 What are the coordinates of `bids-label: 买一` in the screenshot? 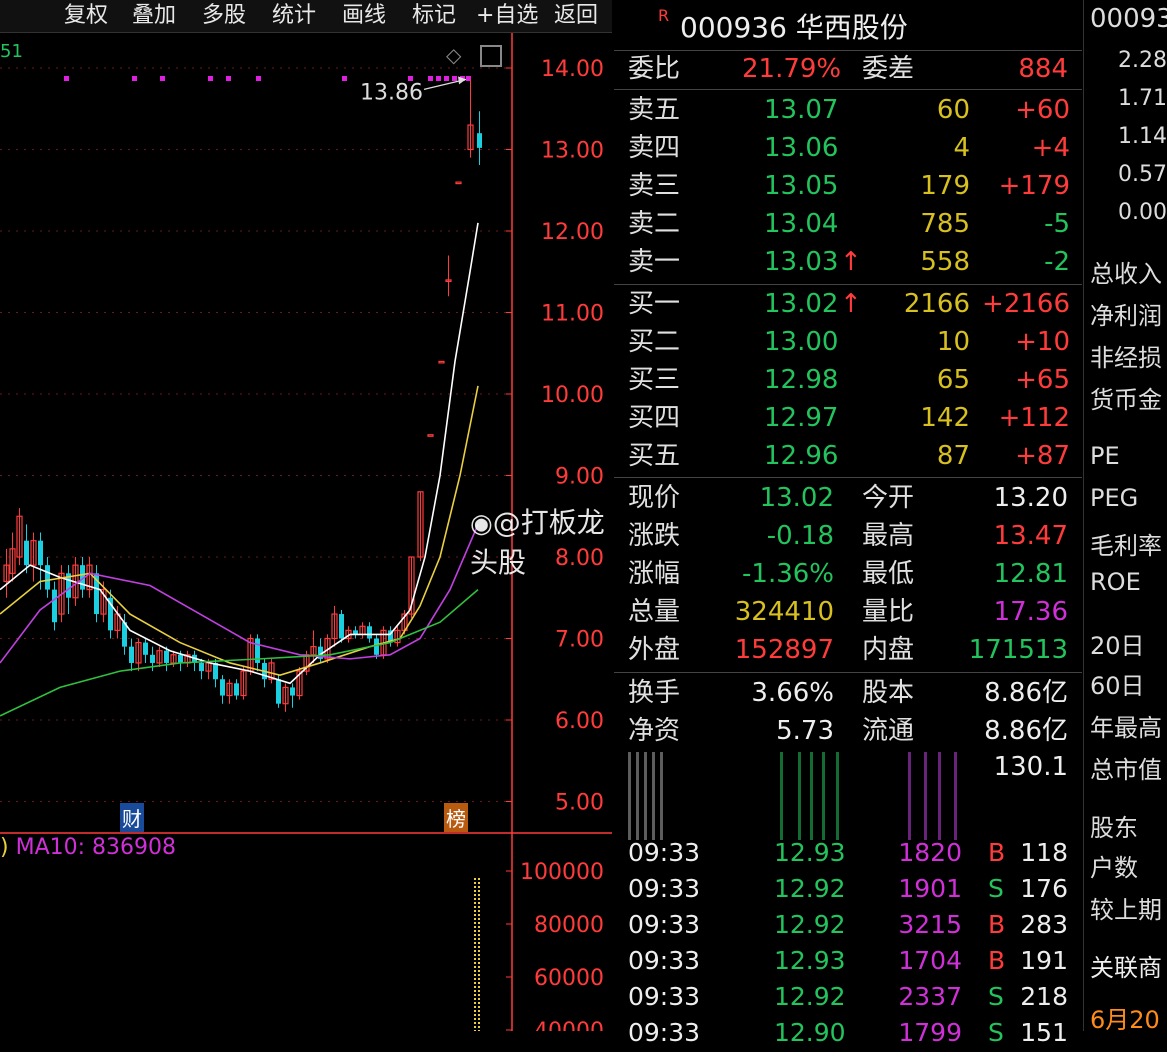 It's located at (654, 304).